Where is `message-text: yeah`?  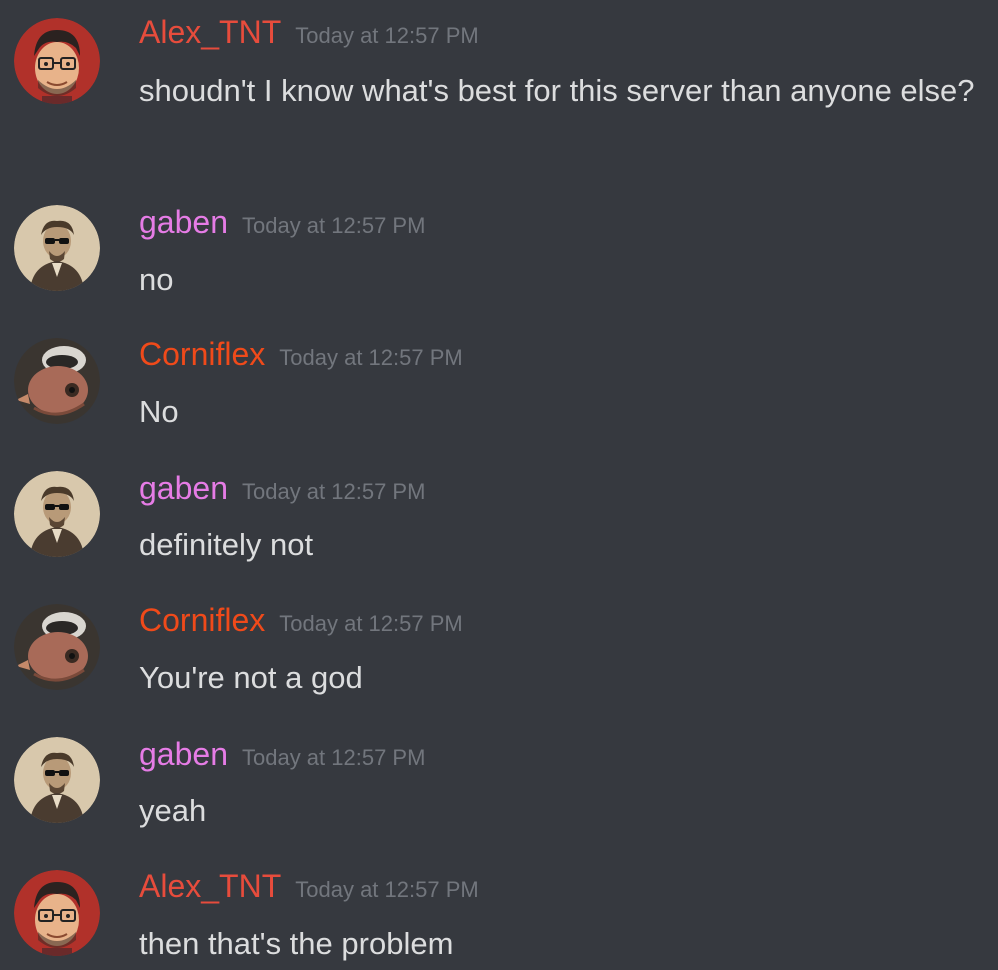
message-text: yeah is located at coordinates (173, 810).